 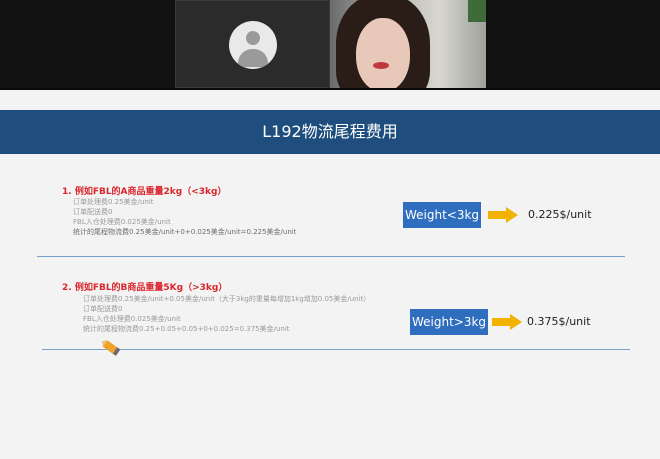 What do you see at coordinates (145, 288) in the screenshot?
I see `example-b-heading: 2. 例如FBL的B商品重量5Kg（>3kg）` at bounding box center [145, 288].